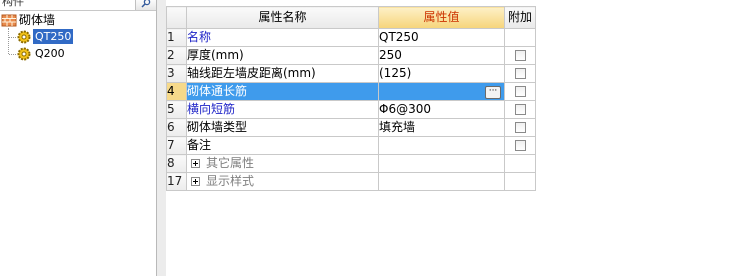 Image resolution: width=740 pixels, height=276 pixels. Describe the element at coordinates (441, 127) in the screenshot. I see `property-value: 填充墙` at that location.